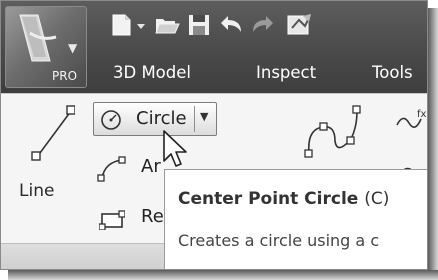  What do you see at coordinates (279, 240) in the screenshot?
I see `tooltip-description: Creates a circle using a c` at bounding box center [279, 240].